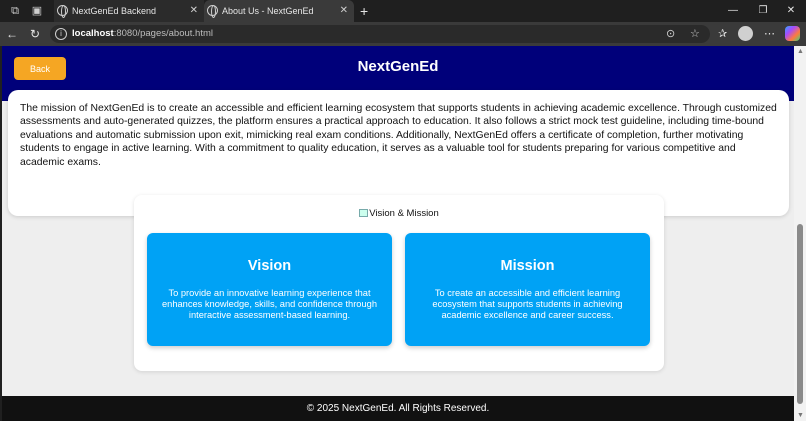  What do you see at coordinates (722, 34) in the screenshot?
I see `favorites-icon: ✰` at bounding box center [722, 34].